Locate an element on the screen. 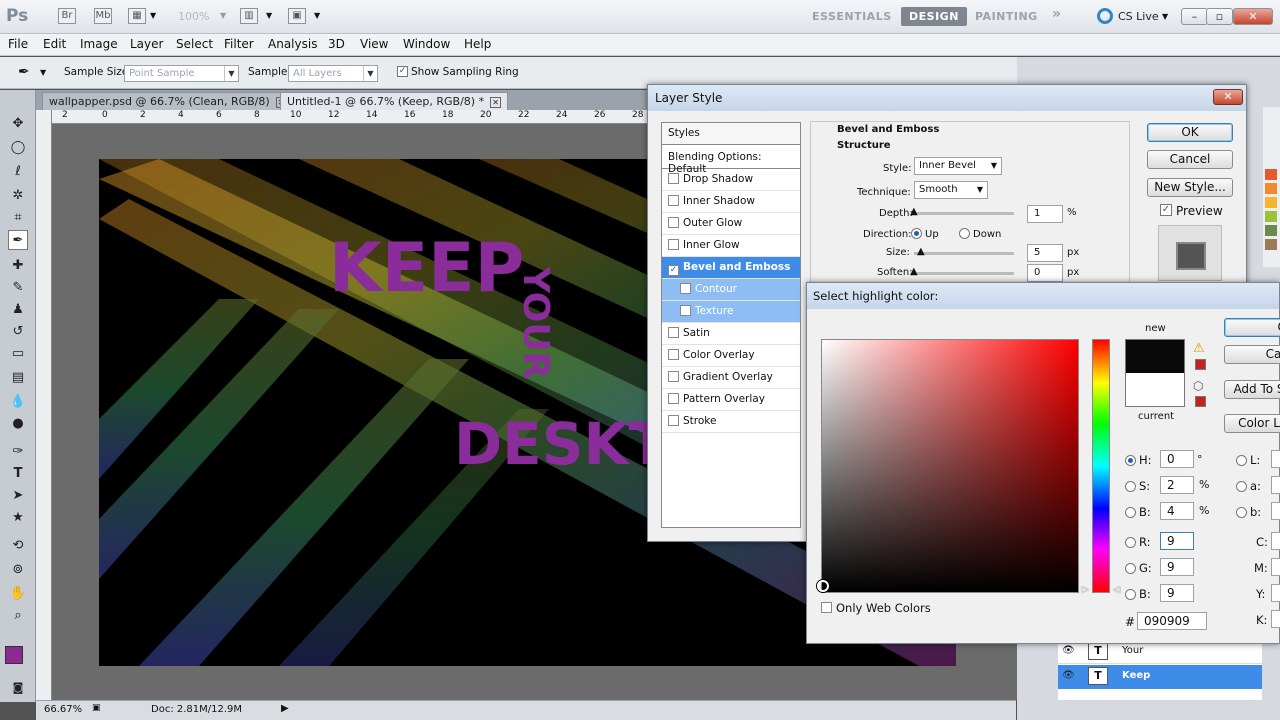 Image resolution: width=1280 pixels, height=720 pixels. a-radio: a: is located at coordinates (1248, 486).